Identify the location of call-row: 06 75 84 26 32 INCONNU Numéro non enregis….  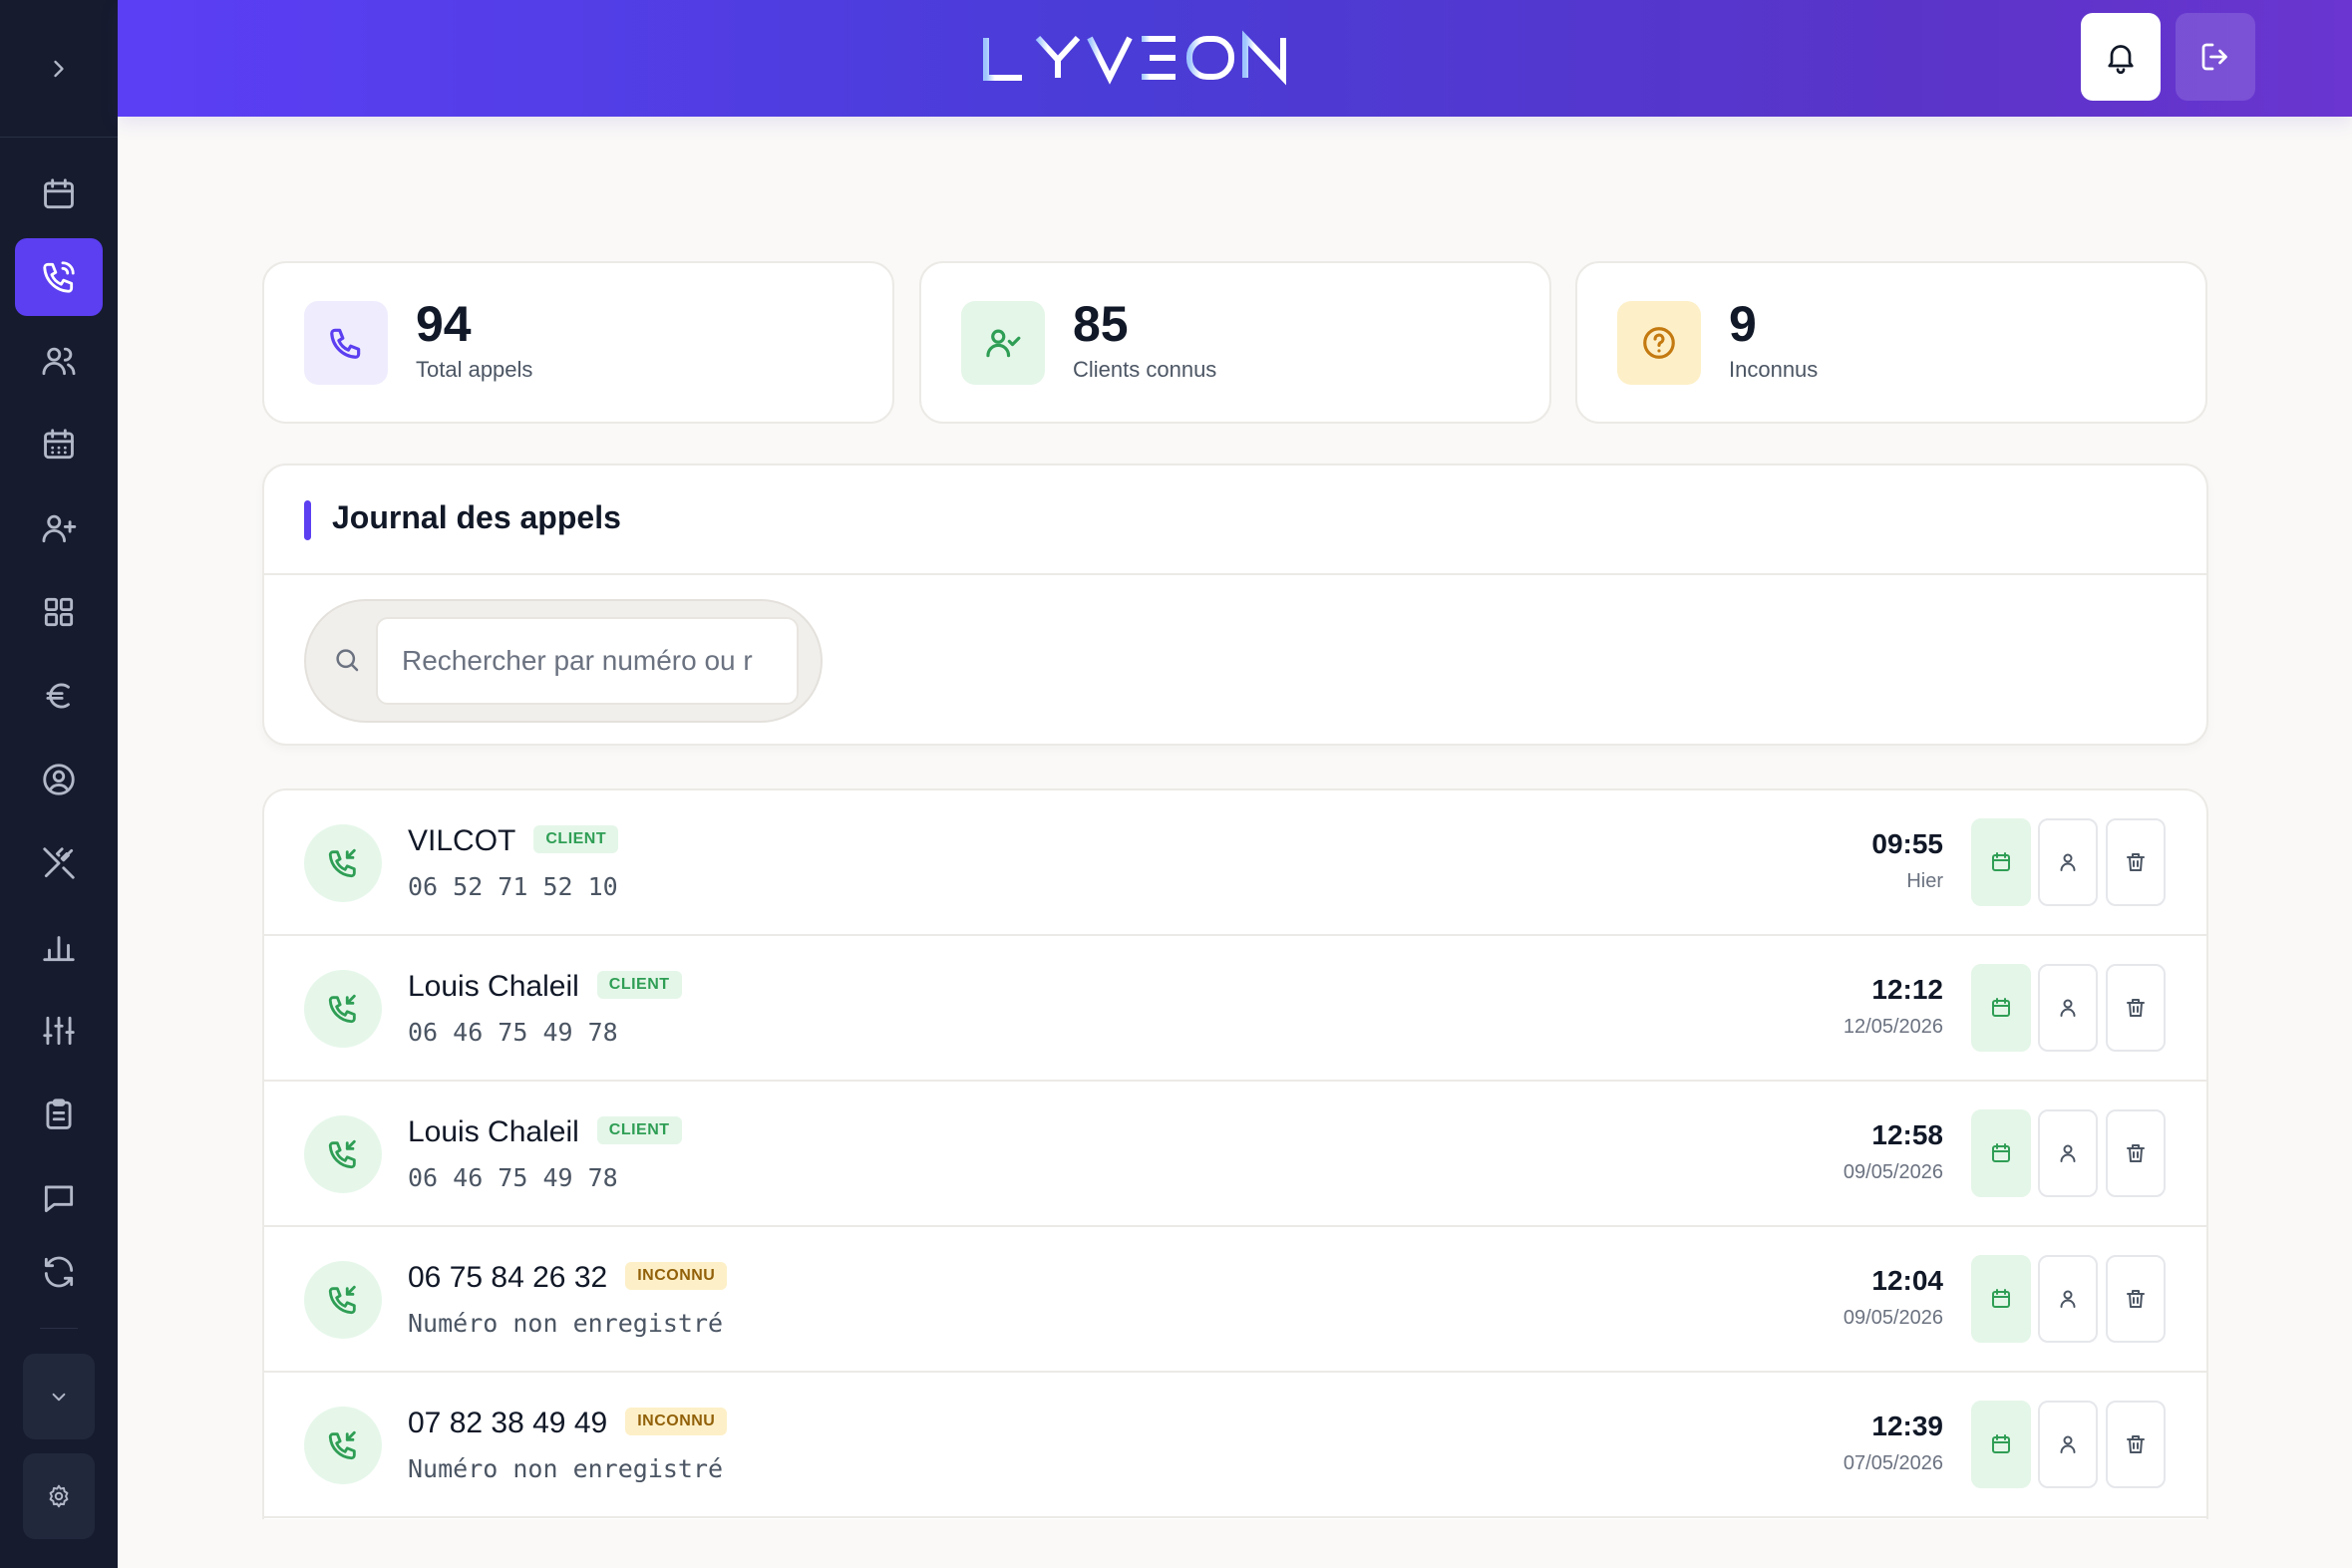
(1235, 1300).